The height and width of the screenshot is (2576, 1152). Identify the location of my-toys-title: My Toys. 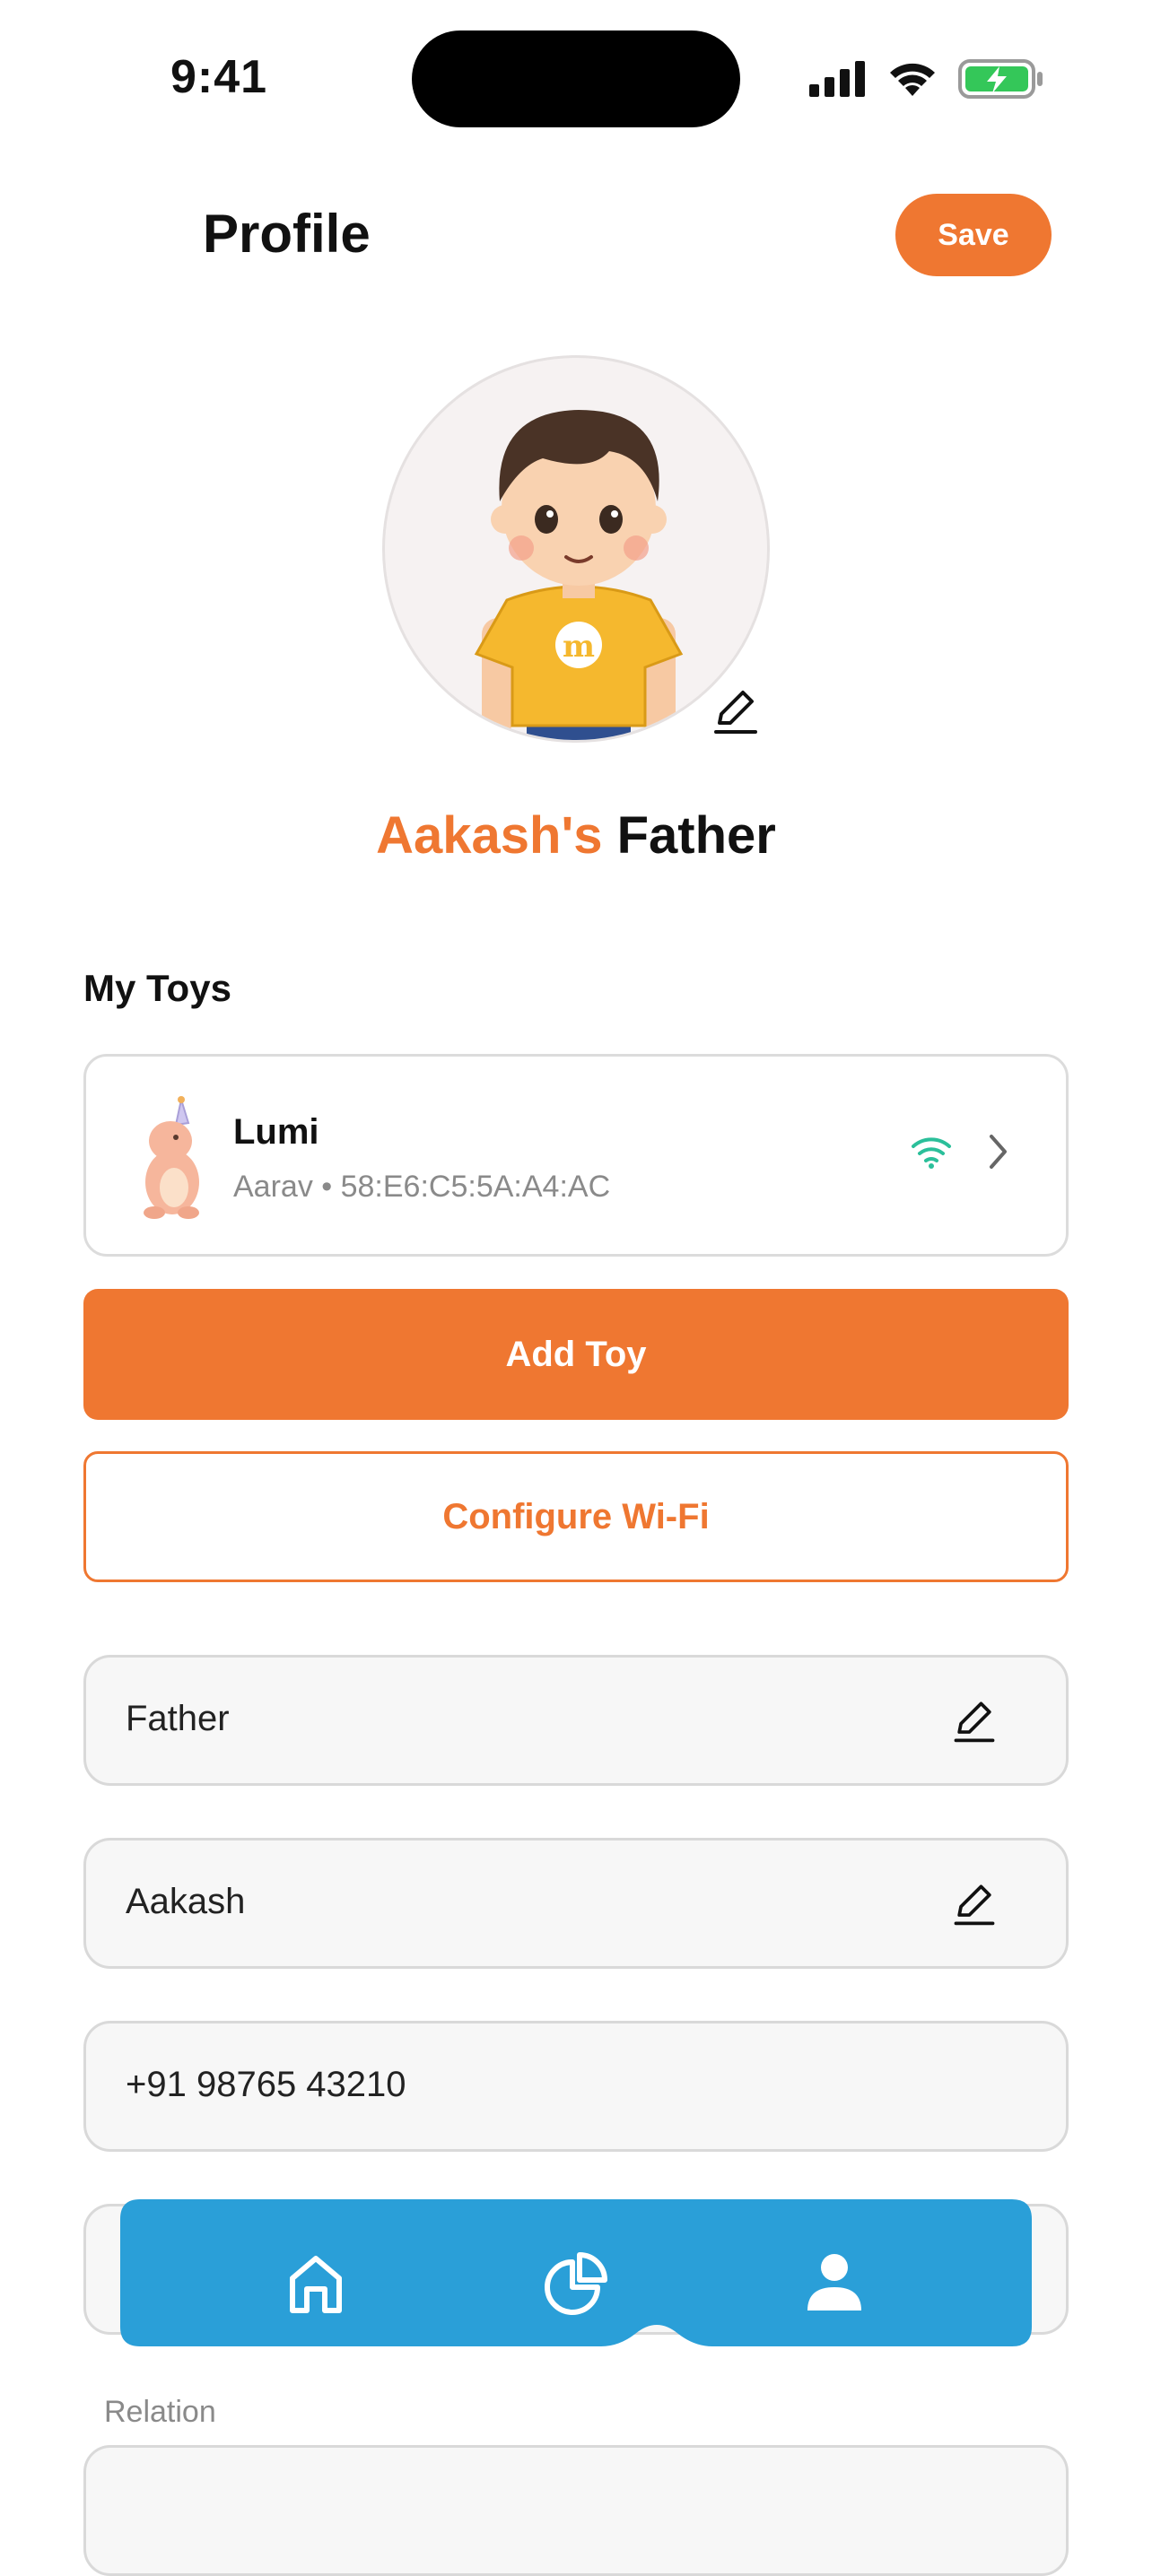
(157, 988).